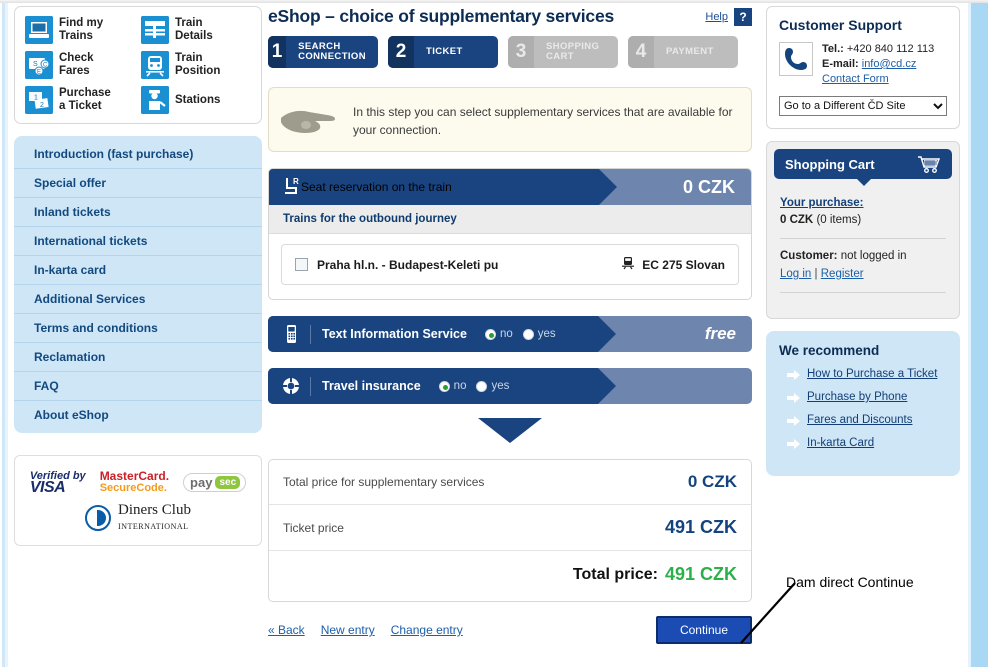  I want to click on step-1-search-connection: 1 SEARCH CONNECTION, so click(323, 52).